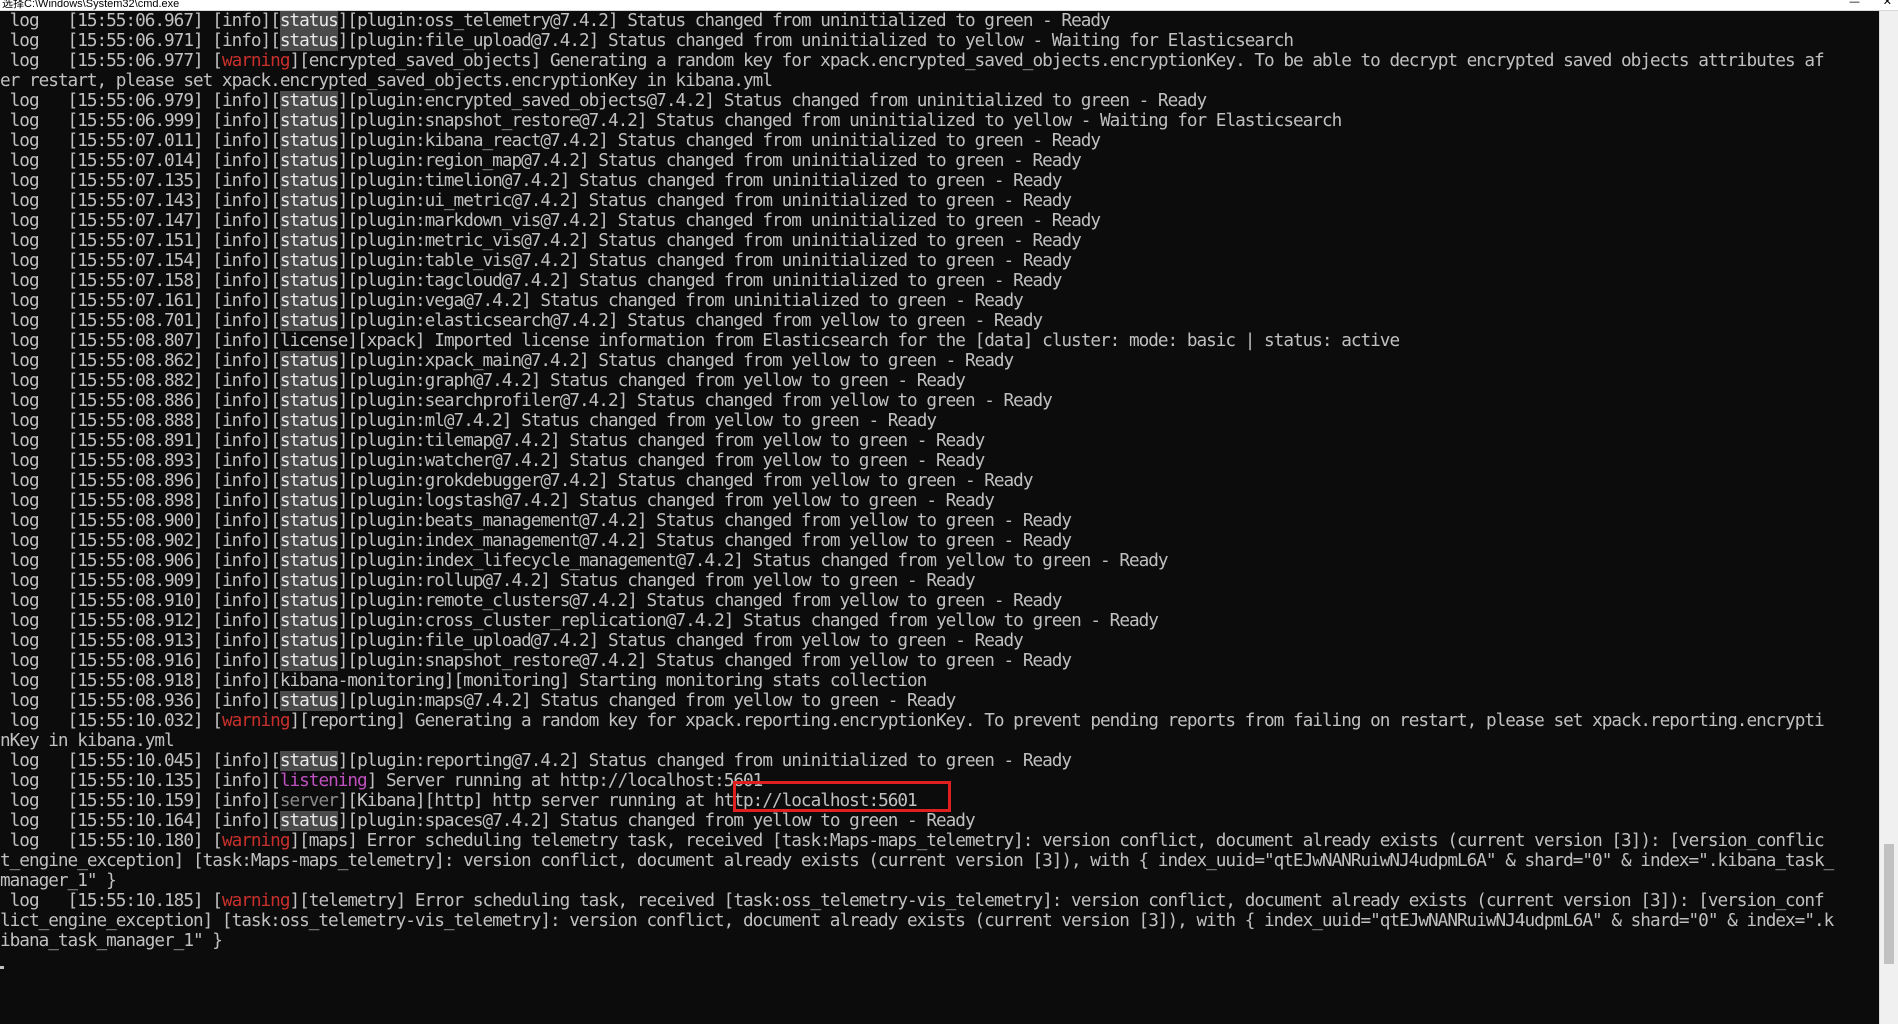 The image size is (1898, 1024). I want to click on line-prefix: log [15:55:07.151], so click(106, 241).